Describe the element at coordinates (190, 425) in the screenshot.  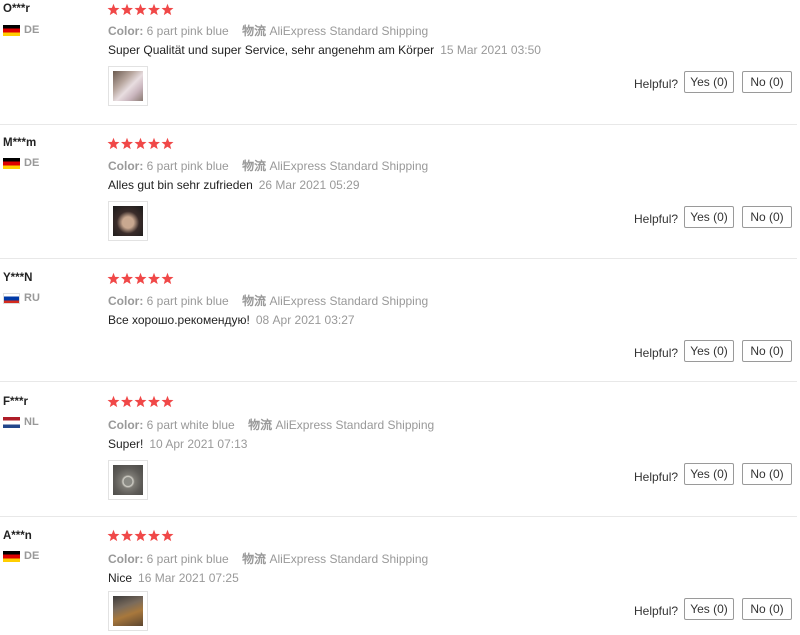
I see `color-value: 6 part white blue` at that location.